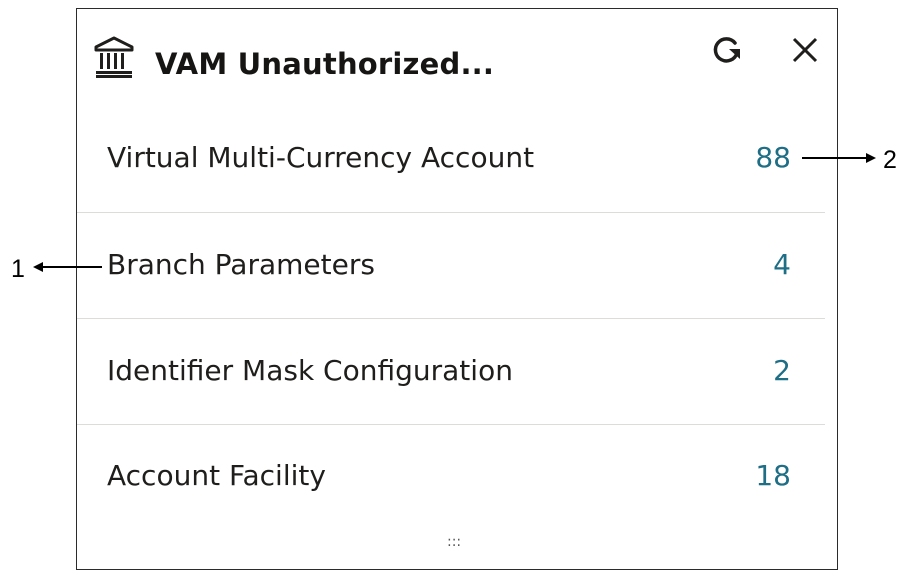 The image size is (913, 576). Describe the element at coordinates (805, 50) in the screenshot. I see `close-icon` at that location.